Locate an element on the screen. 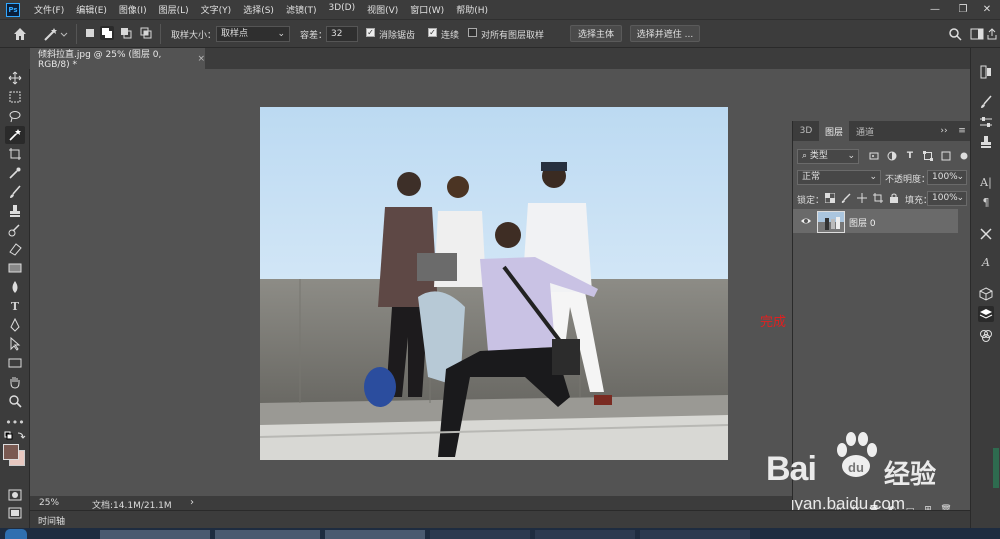  workspace-icon is located at coordinates (977, 34).